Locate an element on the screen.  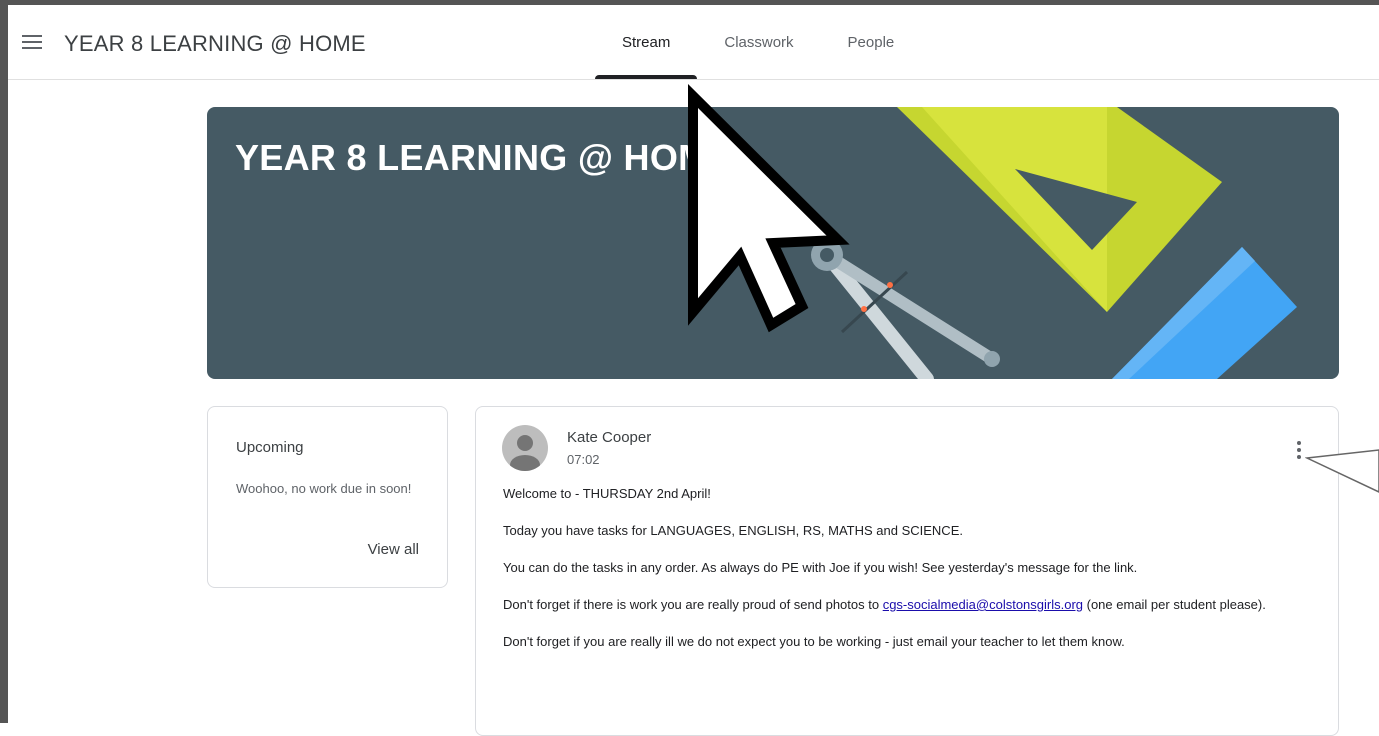
default-avatar-icon is located at coordinates (525, 448).